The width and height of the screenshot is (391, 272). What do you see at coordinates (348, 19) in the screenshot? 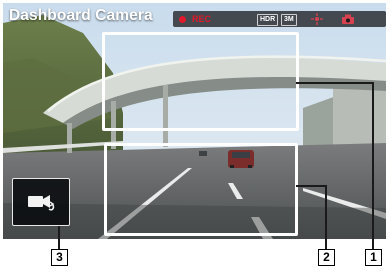
I see `camera-icon` at bounding box center [348, 19].